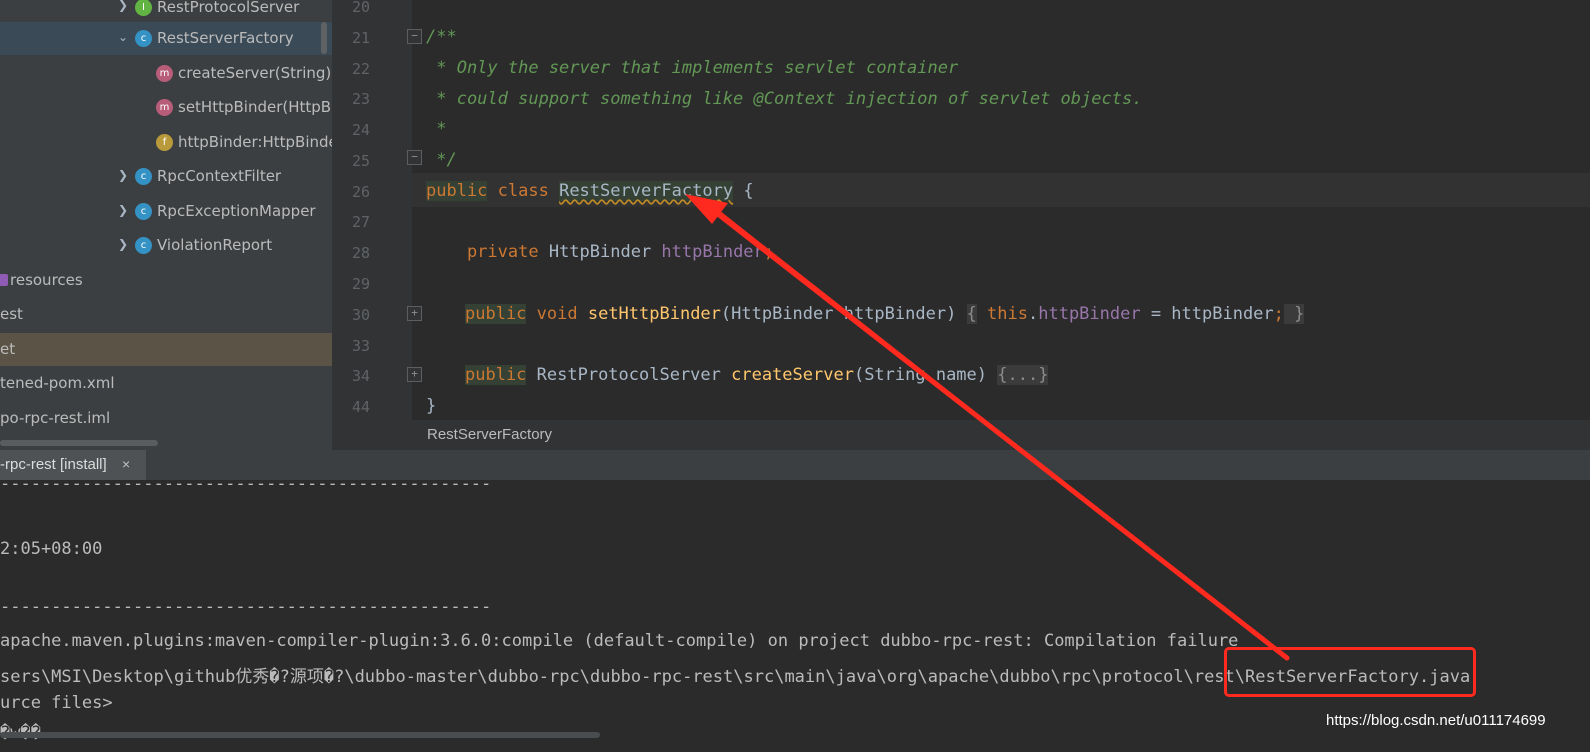 The height and width of the screenshot is (752, 1590). I want to click on line-number: 26, so click(360, 192).